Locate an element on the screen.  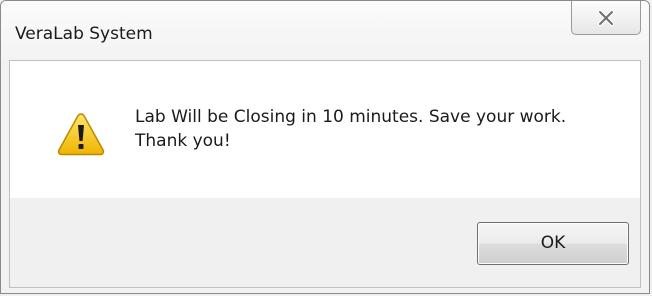
warning-icon is located at coordinates (81, 134).